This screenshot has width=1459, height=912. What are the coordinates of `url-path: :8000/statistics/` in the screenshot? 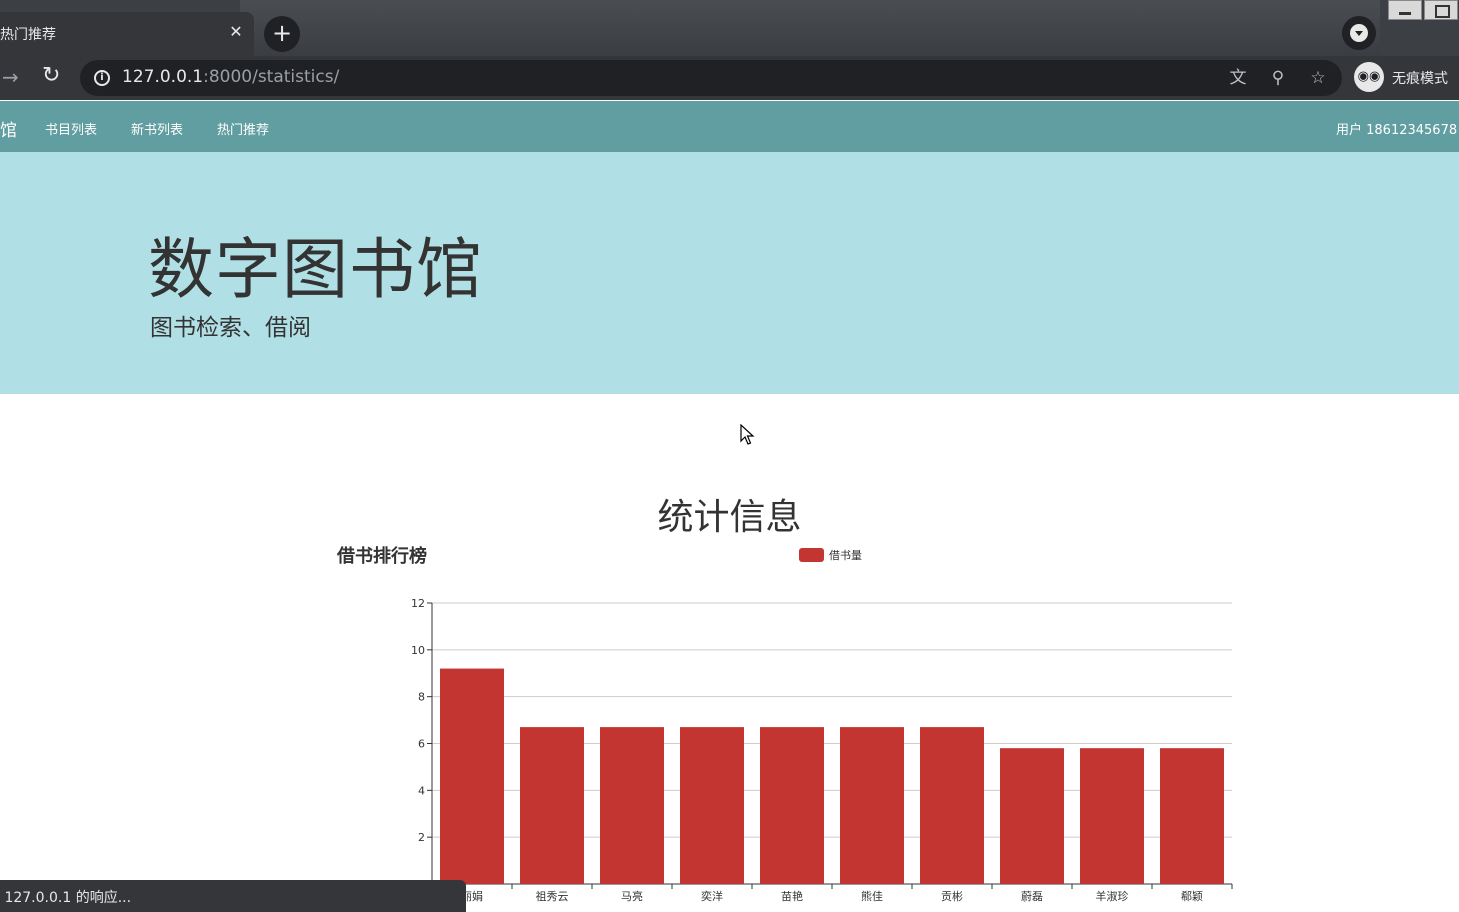 It's located at (271, 77).